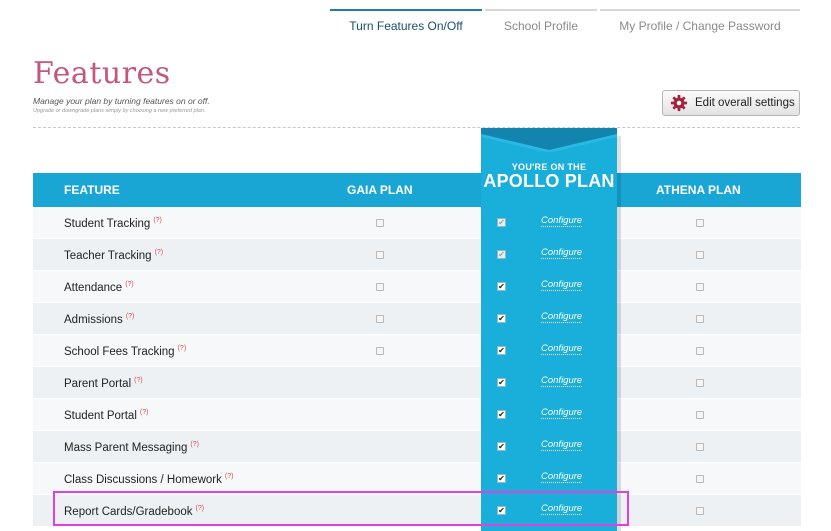 This screenshot has height=531, width=831. What do you see at coordinates (102, 73) in the screenshot?
I see `page-title: Features` at bounding box center [102, 73].